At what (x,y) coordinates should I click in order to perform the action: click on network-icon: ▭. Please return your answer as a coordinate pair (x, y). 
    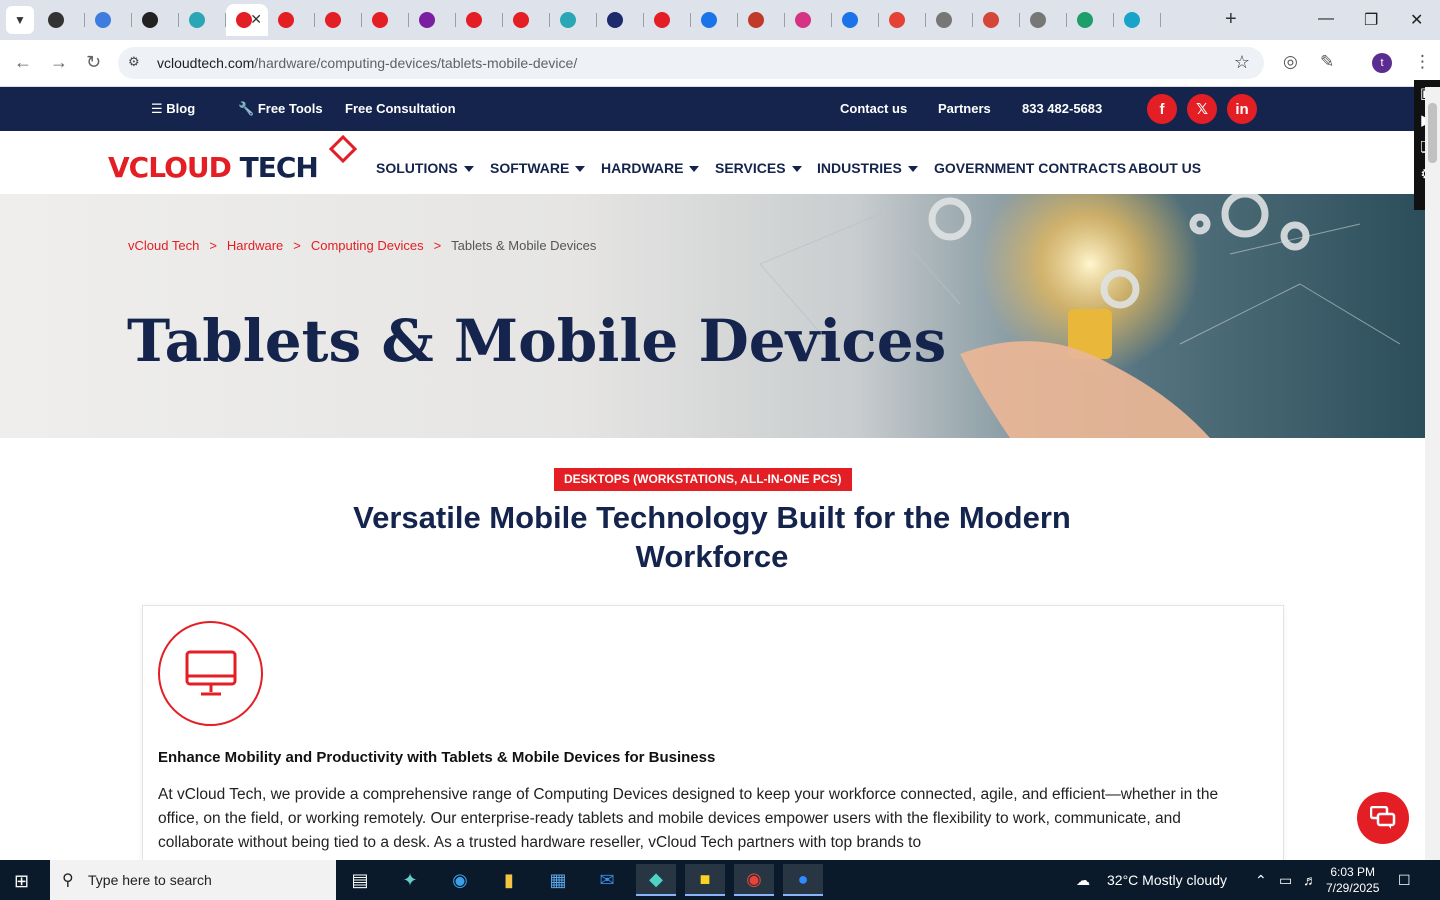
    Looking at the image, I should click on (1285, 880).